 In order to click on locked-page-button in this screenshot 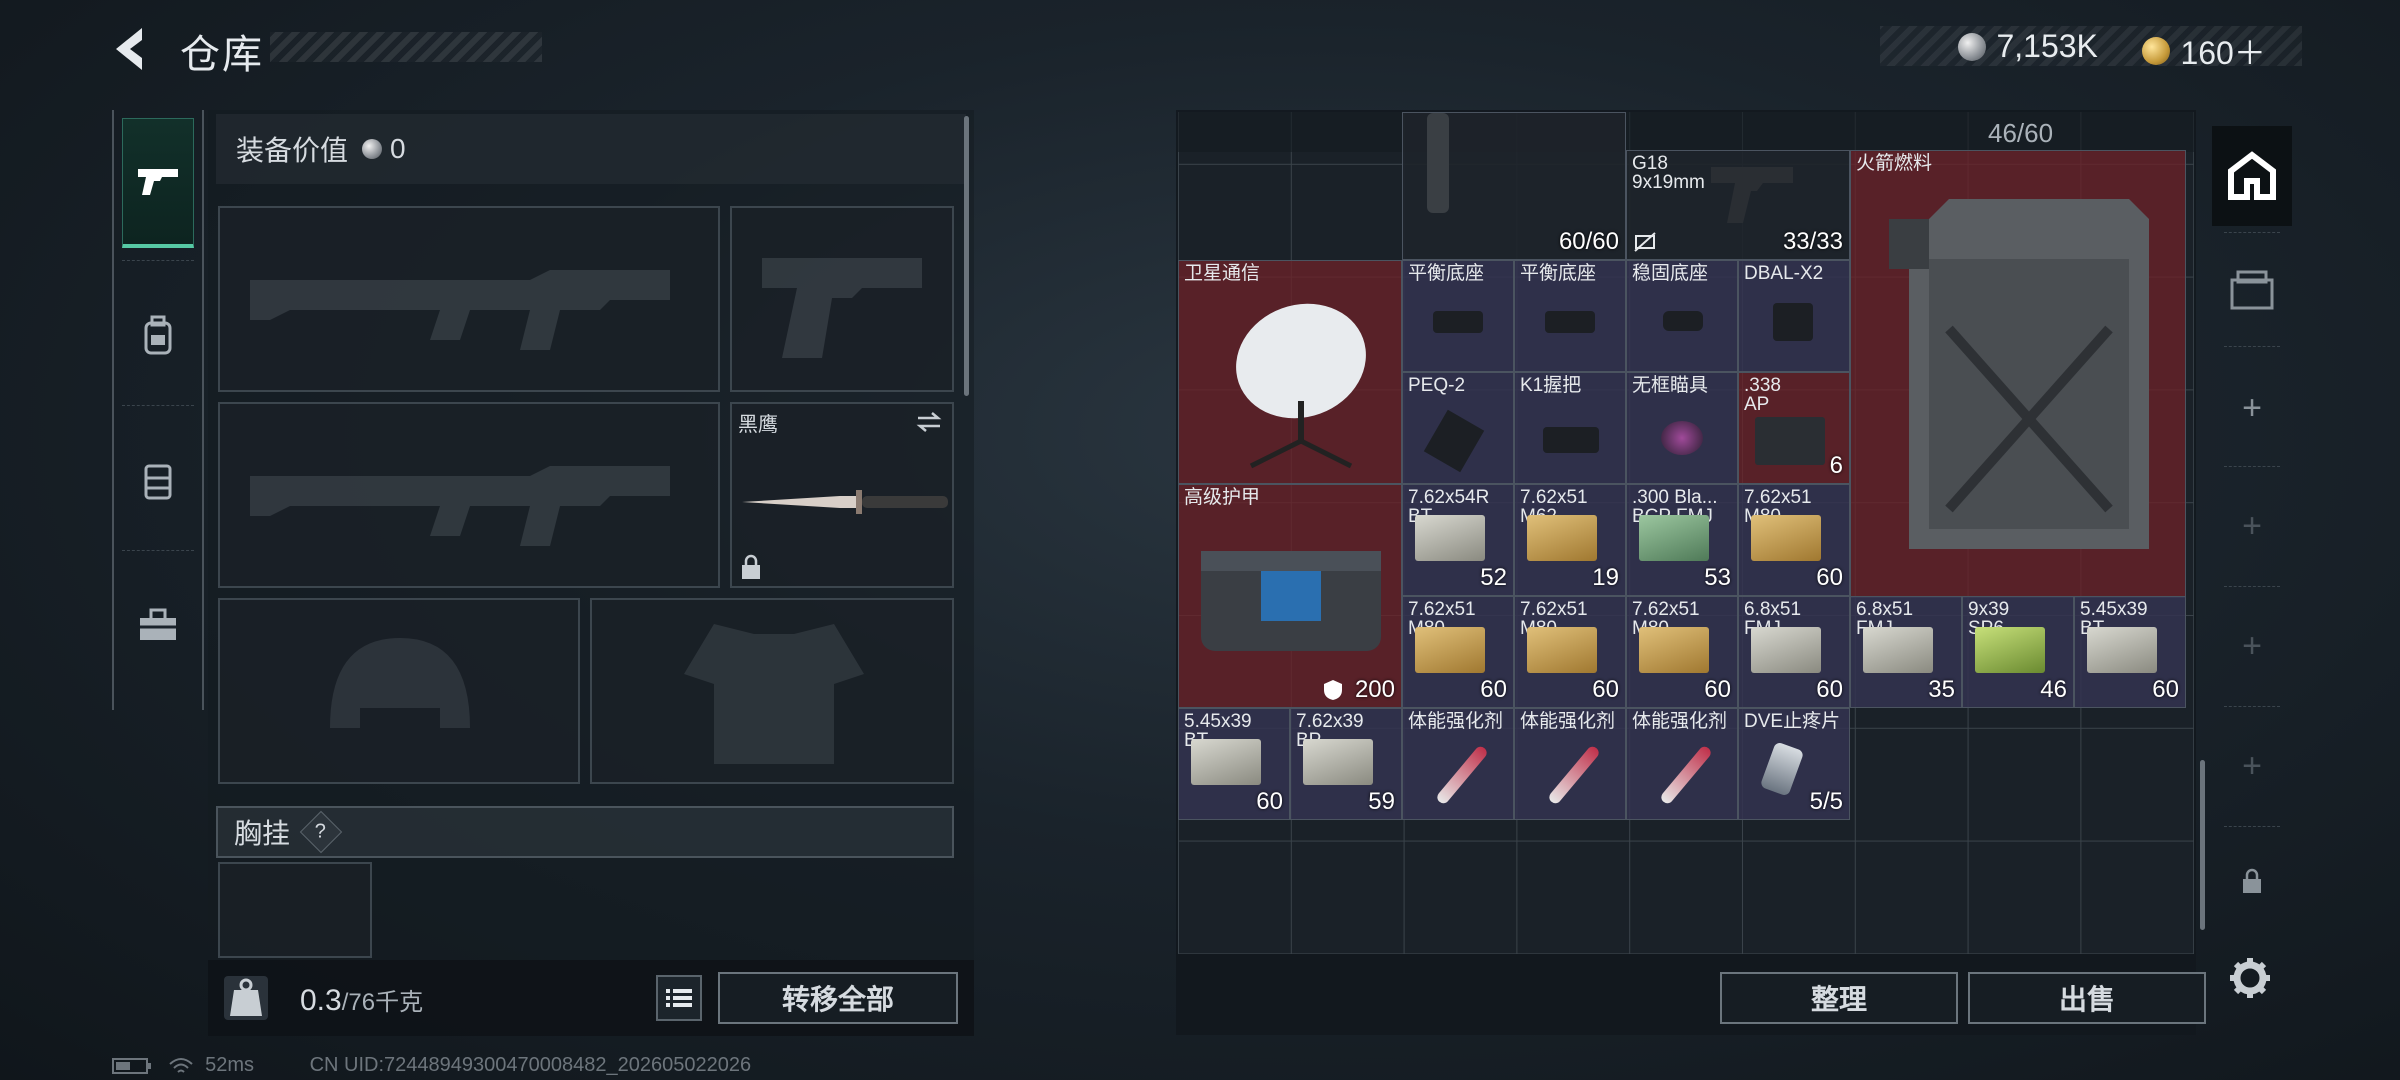, I will do `click(2252, 881)`.